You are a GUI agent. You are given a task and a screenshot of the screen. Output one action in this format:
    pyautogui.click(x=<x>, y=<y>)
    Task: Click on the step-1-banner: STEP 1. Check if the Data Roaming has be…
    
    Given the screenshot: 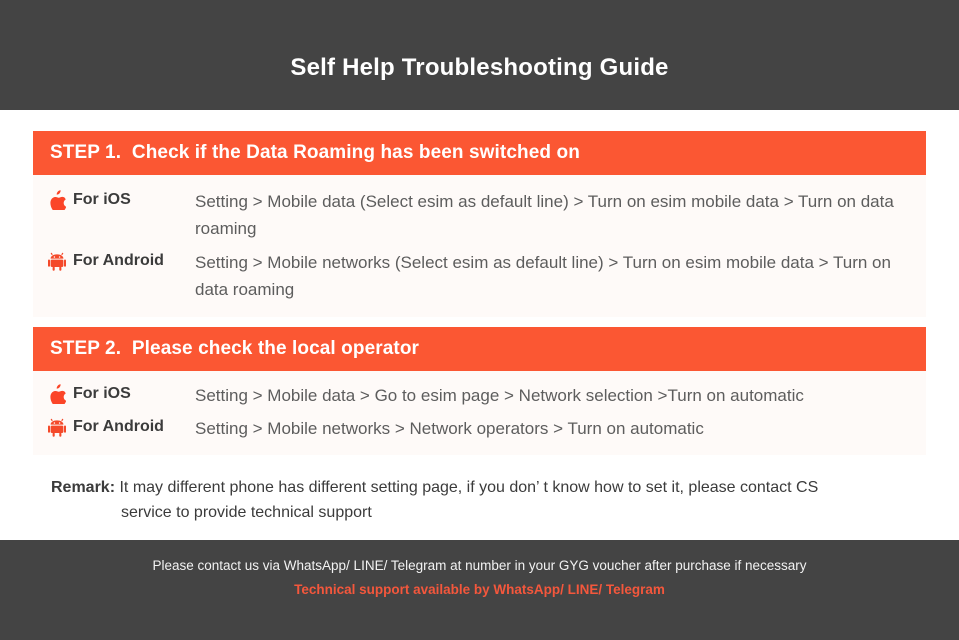 What is the action you would take?
    pyautogui.click(x=479, y=153)
    